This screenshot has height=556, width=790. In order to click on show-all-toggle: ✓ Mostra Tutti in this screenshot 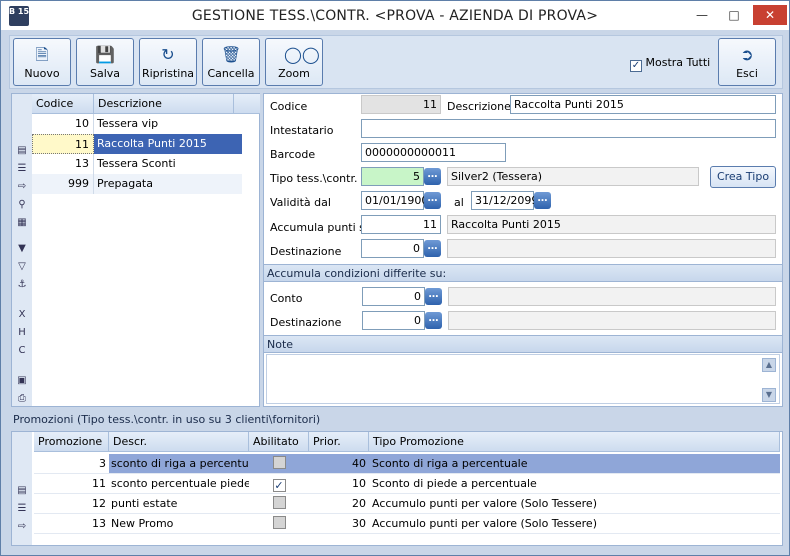, I will do `click(670, 64)`.